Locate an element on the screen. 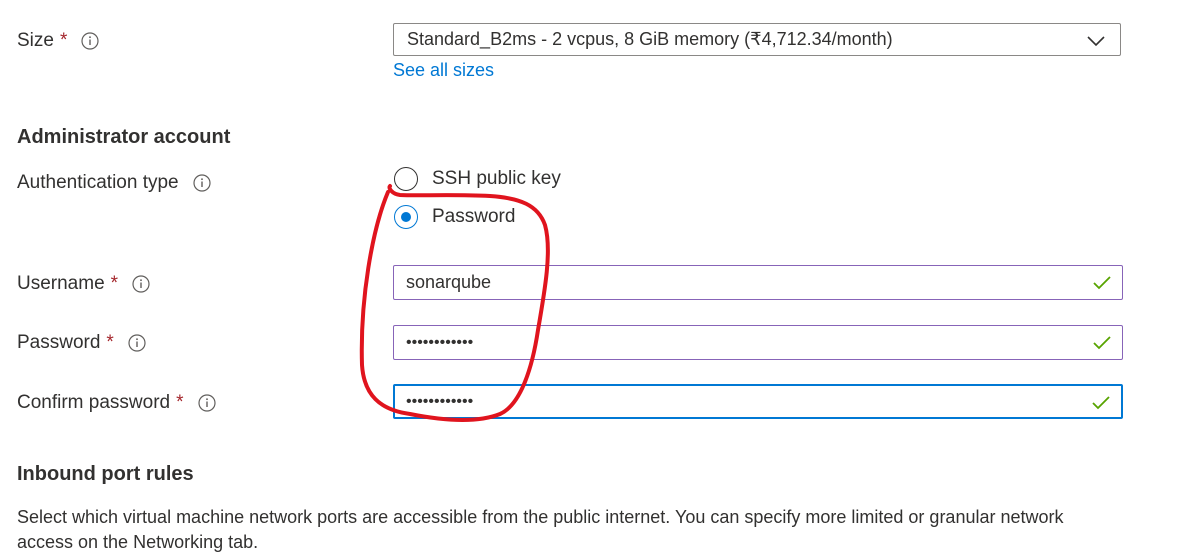 This screenshot has height=559, width=1204. username-label: Username is located at coordinates (61, 283).